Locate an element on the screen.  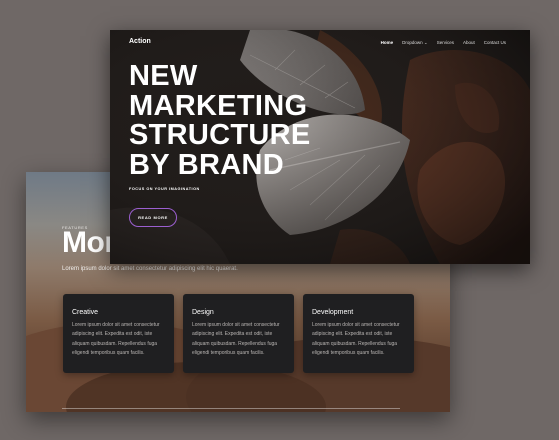
brand-logo: Action is located at coordinates (140, 41).